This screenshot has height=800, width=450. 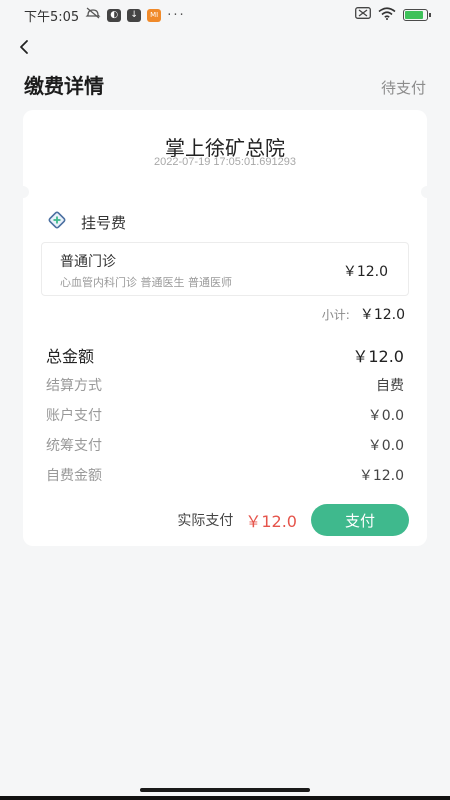 What do you see at coordinates (205, 521) in the screenshot?
I see `actual-pay-label: 实际支付` at bounding box center [205, 521].